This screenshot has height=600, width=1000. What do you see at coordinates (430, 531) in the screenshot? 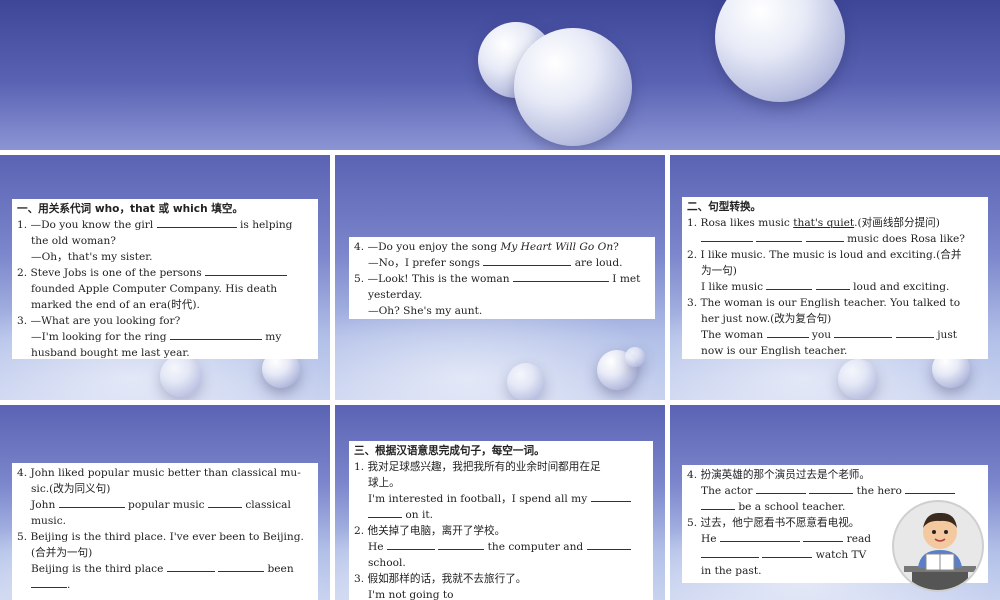
I see `question-line: 2. 他关掉了电脑，离开了学校。` at bounding box center [430, 531].